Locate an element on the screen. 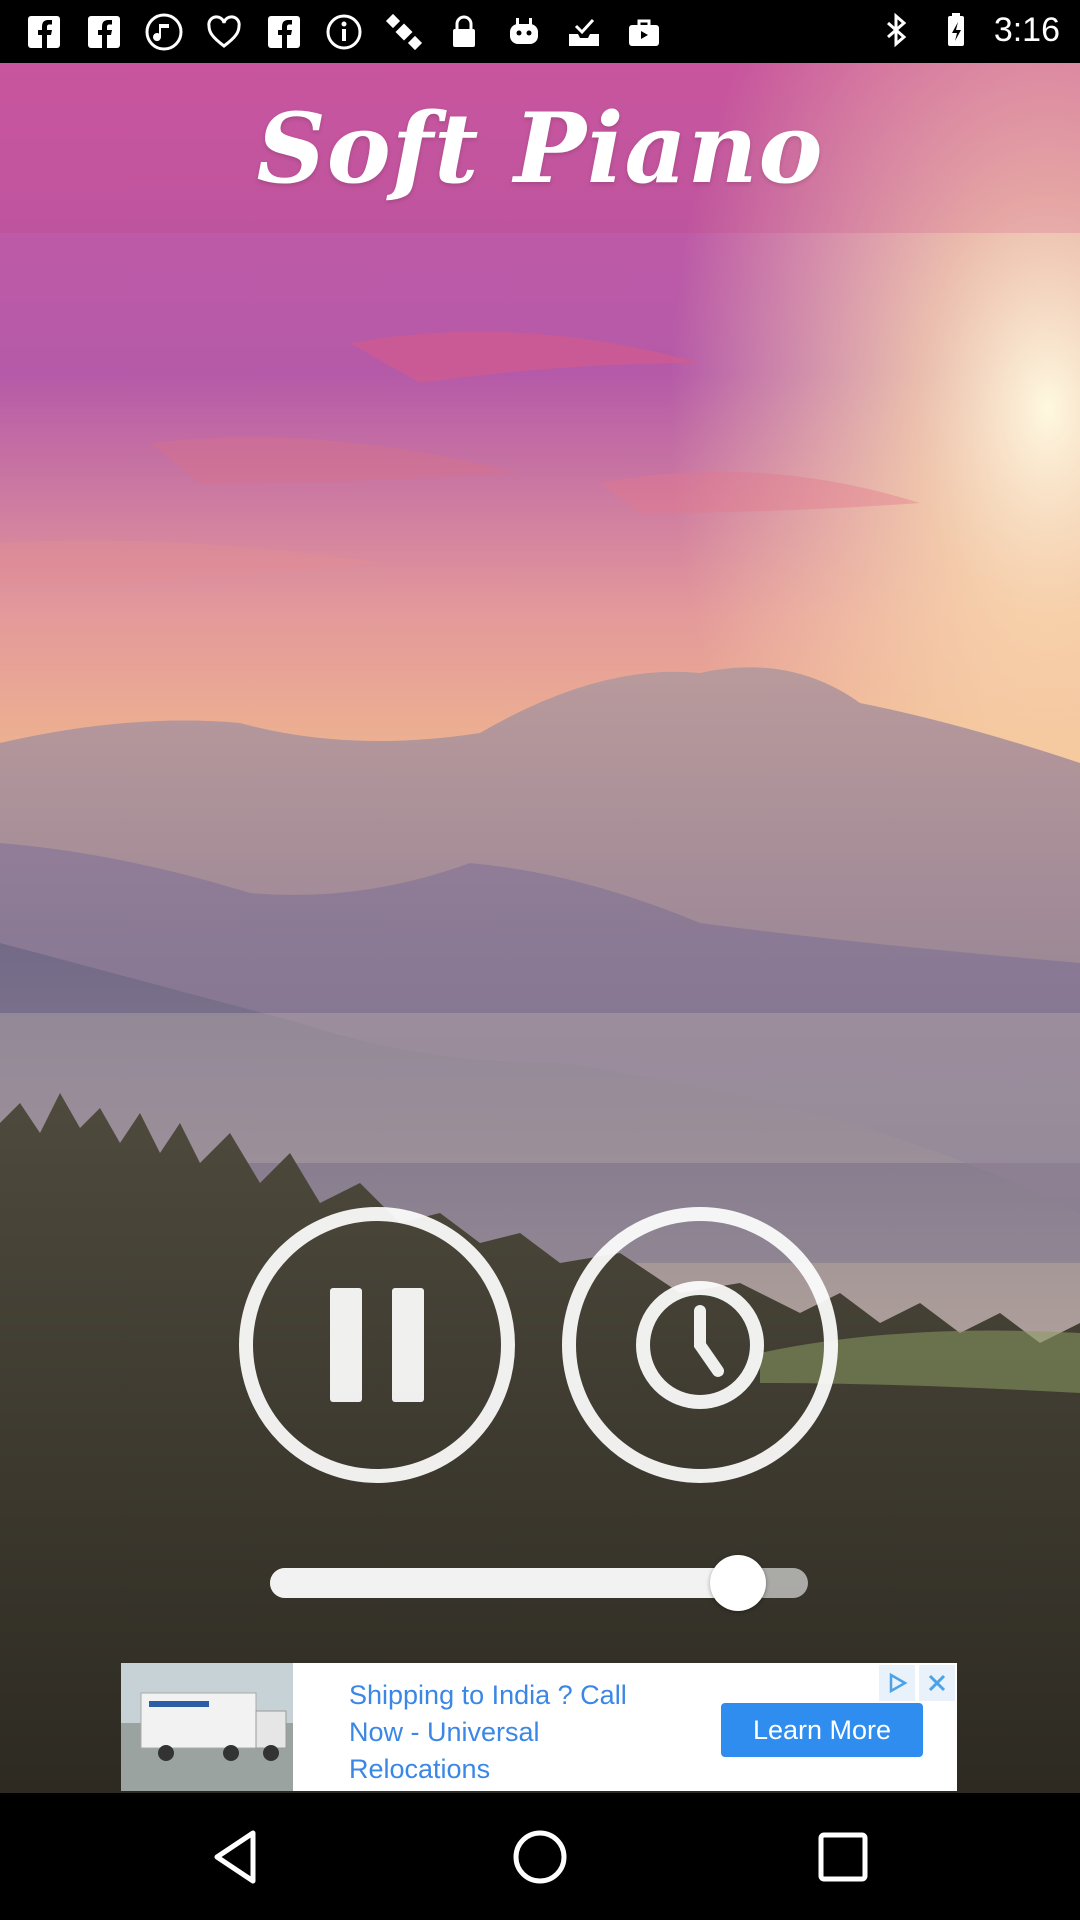 The image size is (1080, 1920). recents-icon is located at coordinates (843, 1857).